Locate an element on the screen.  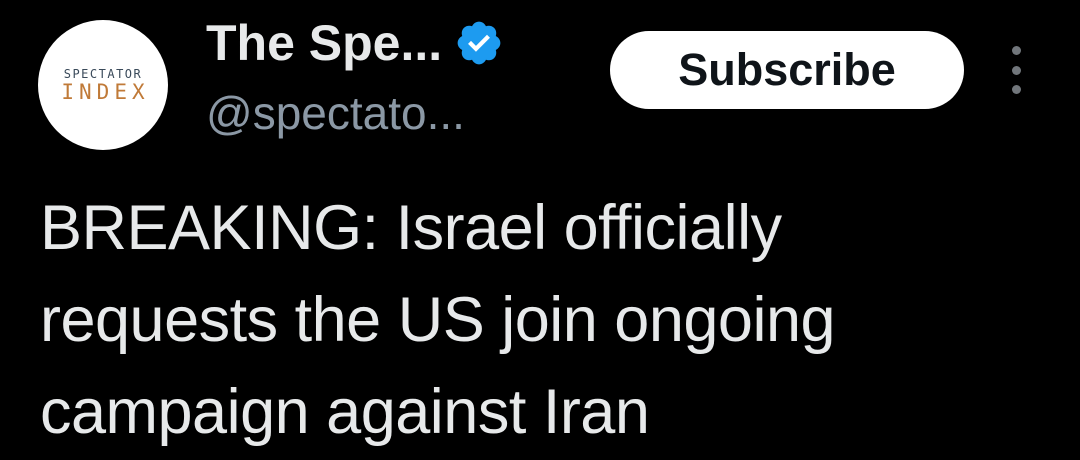
more-vertical-icon is located at coordinates (1016, 70).